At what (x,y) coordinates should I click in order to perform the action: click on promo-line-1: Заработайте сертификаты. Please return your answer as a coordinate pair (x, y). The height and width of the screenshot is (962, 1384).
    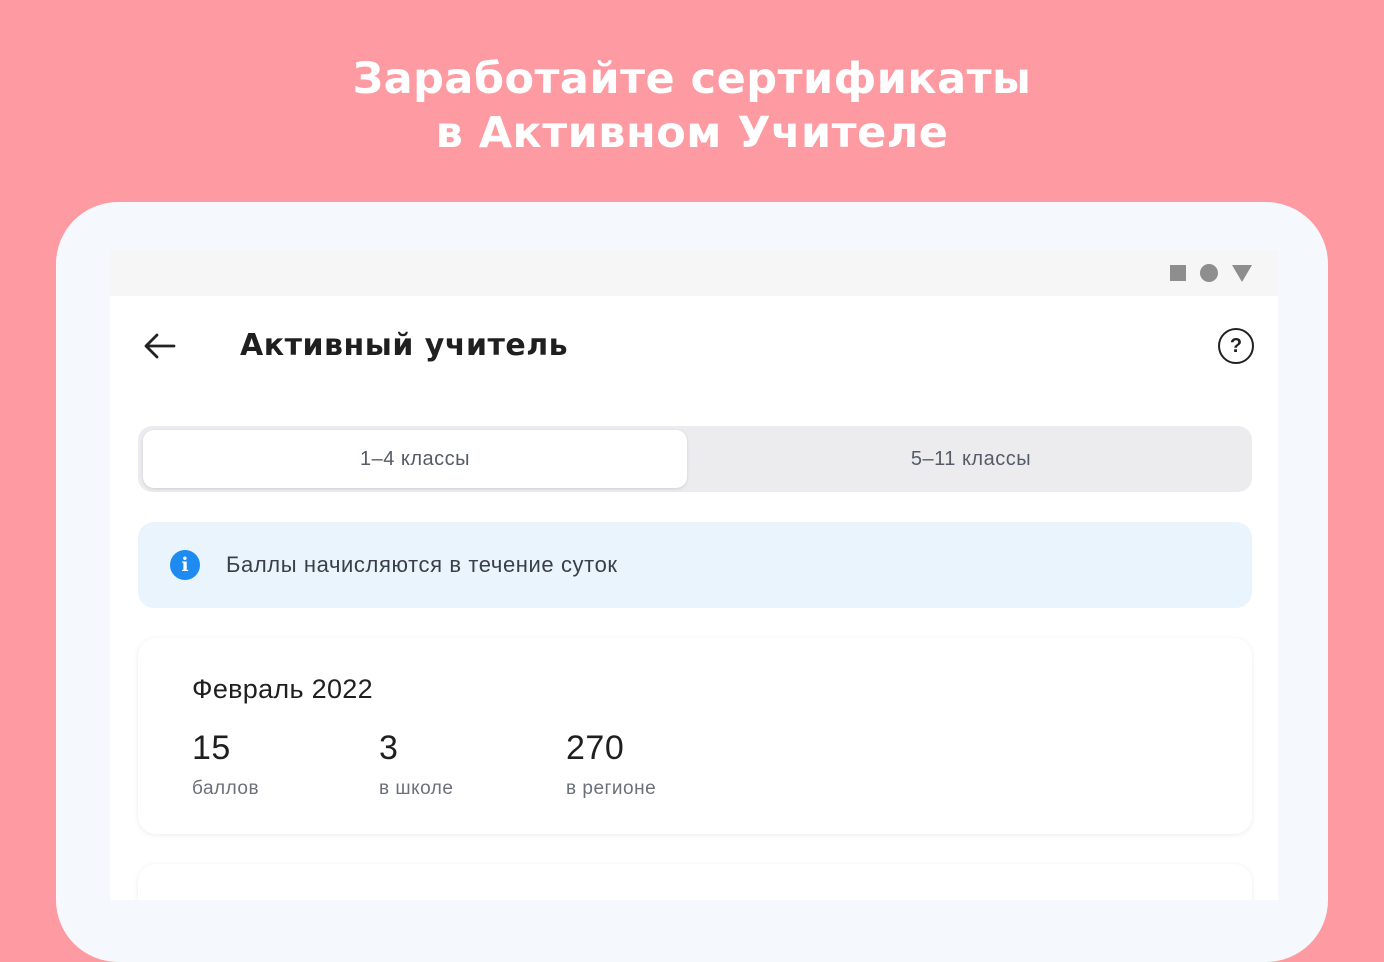
    Looking at the image, I should click on (692, 79).